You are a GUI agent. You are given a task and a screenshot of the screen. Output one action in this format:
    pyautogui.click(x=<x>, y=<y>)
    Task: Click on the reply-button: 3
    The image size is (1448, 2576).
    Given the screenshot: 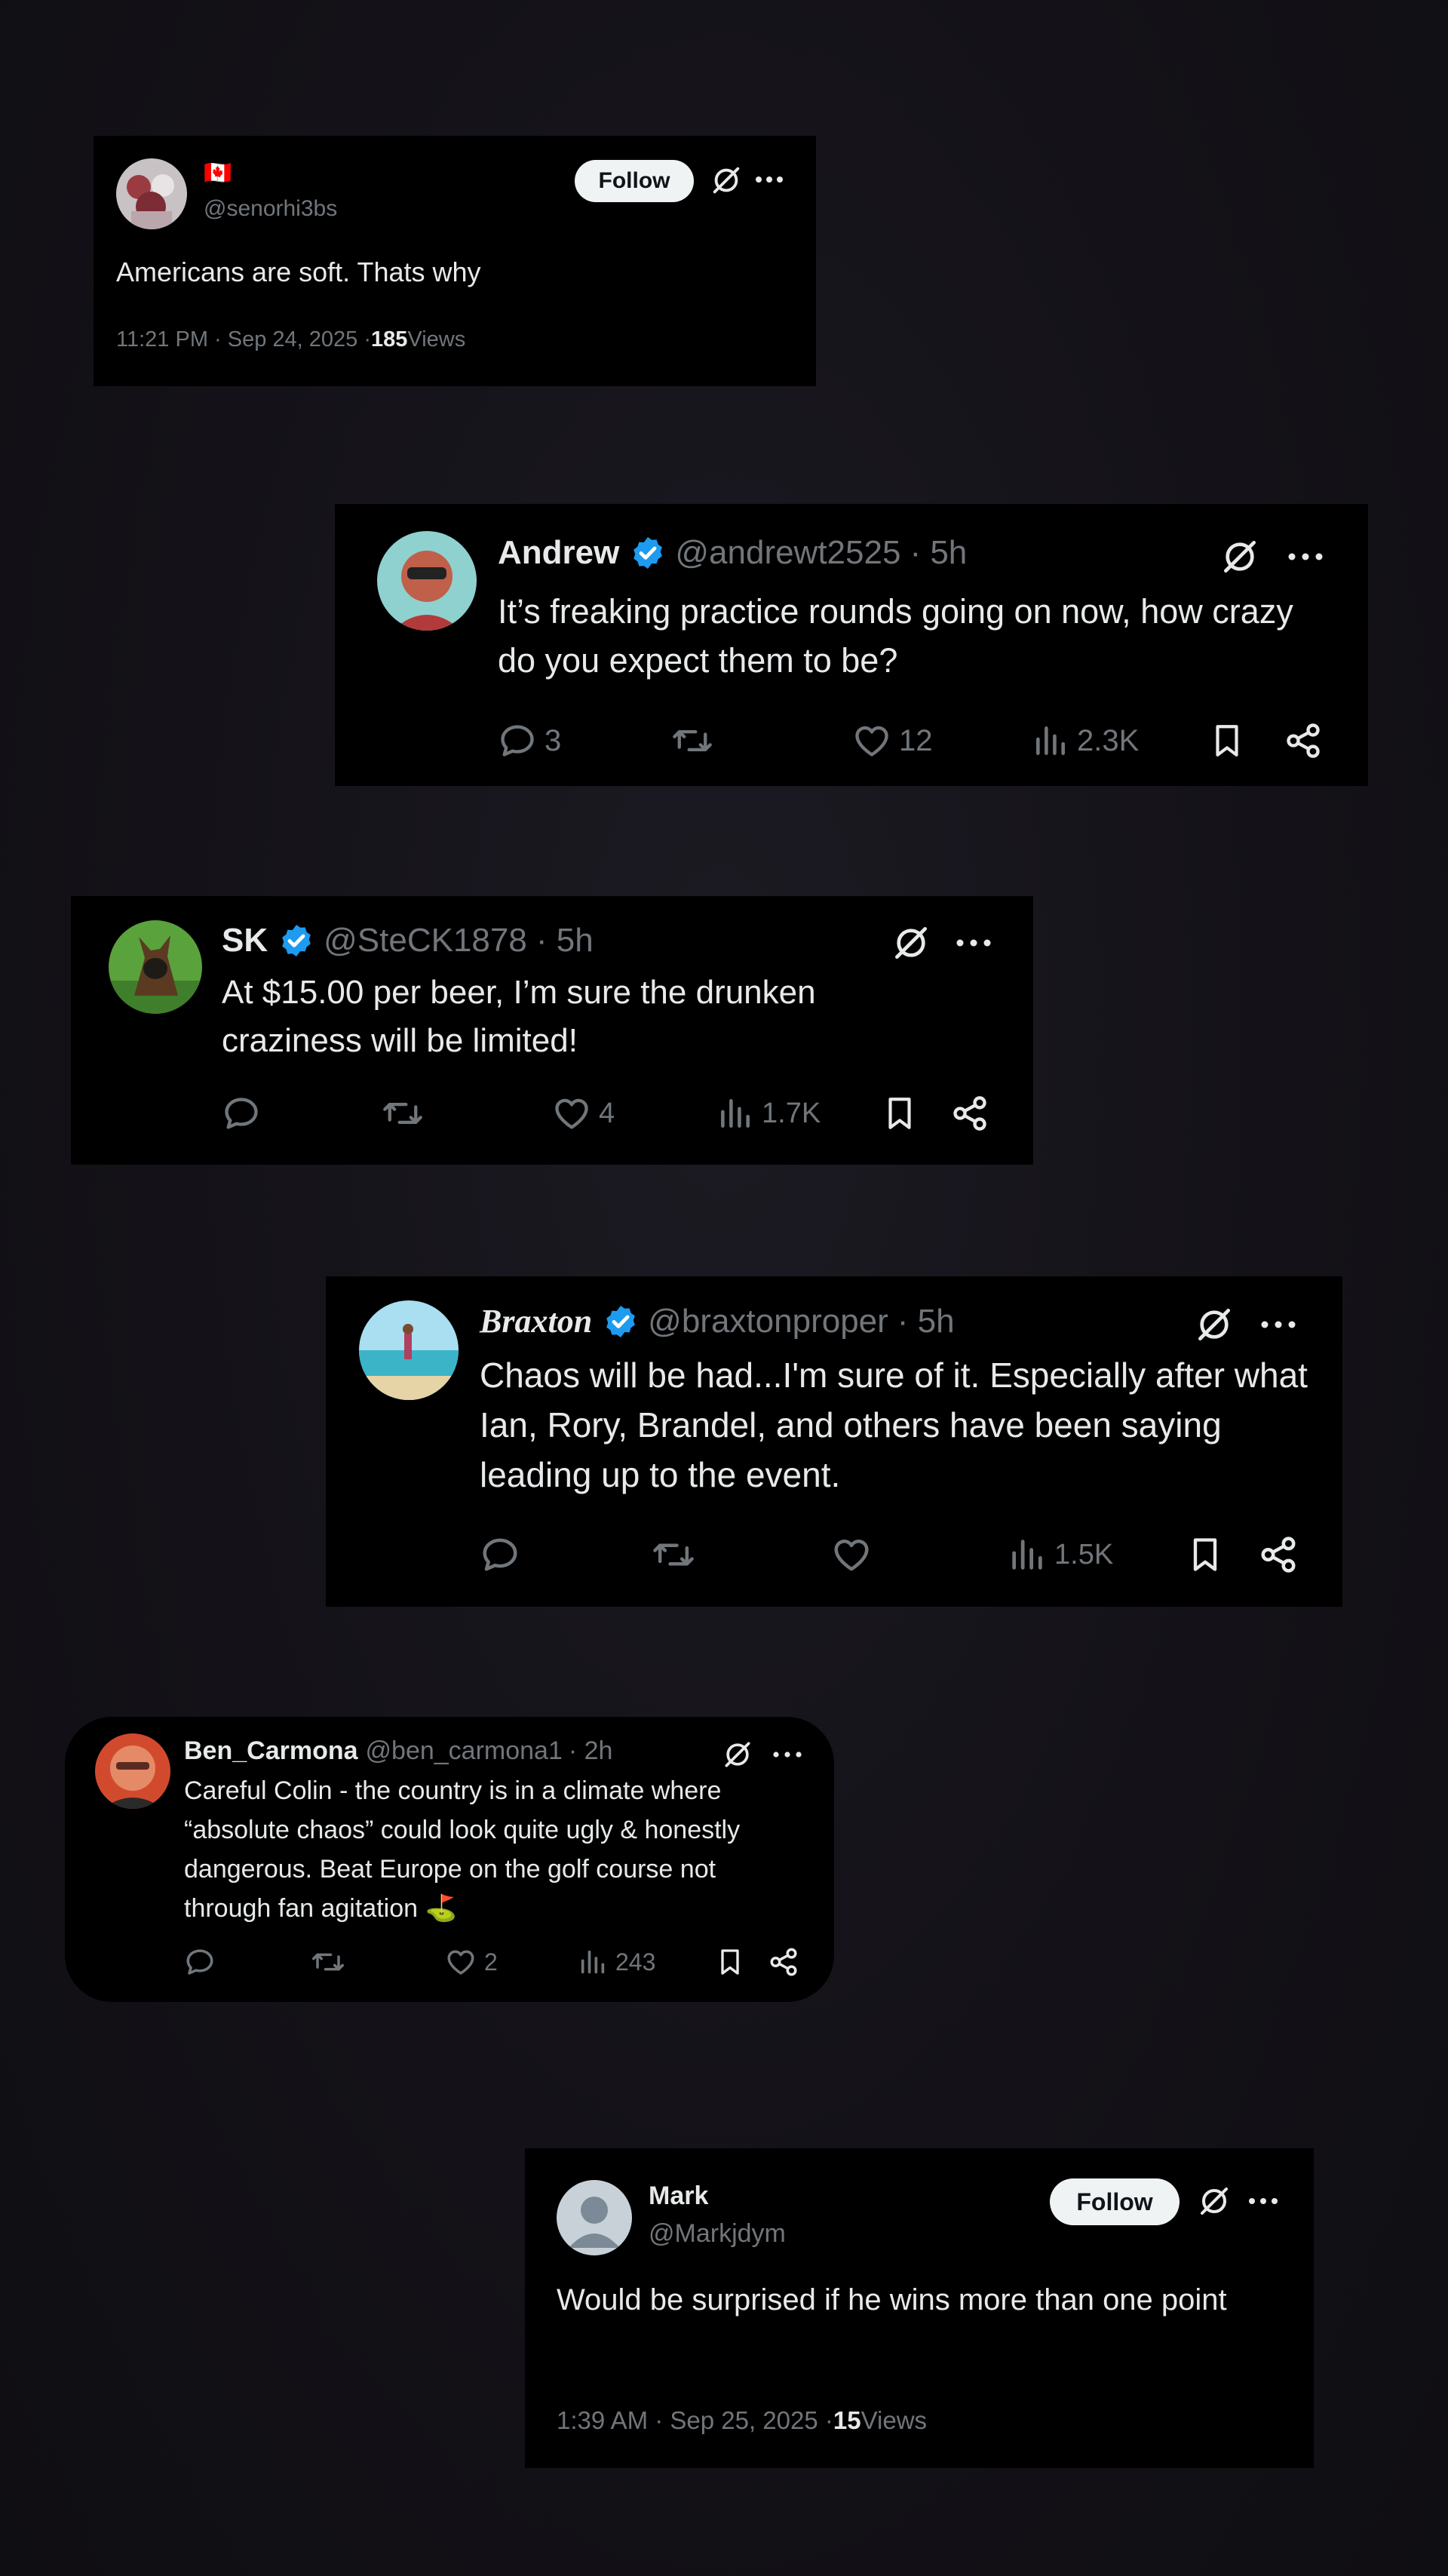 What is the action you would take?
    pyautogui.click(x=529, y=740)
    